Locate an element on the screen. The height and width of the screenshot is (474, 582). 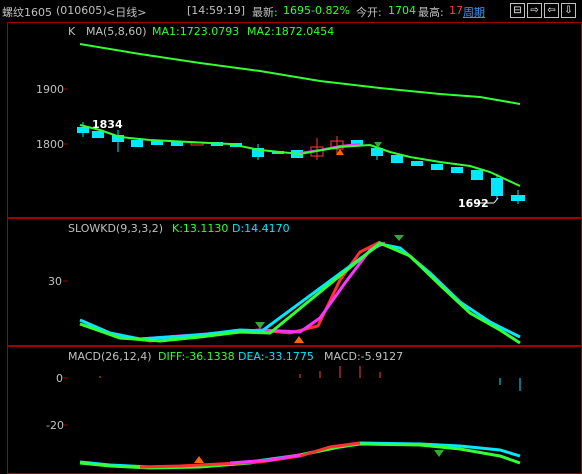
kd-buy-arrow-icon is located at coordinates (299, 339).